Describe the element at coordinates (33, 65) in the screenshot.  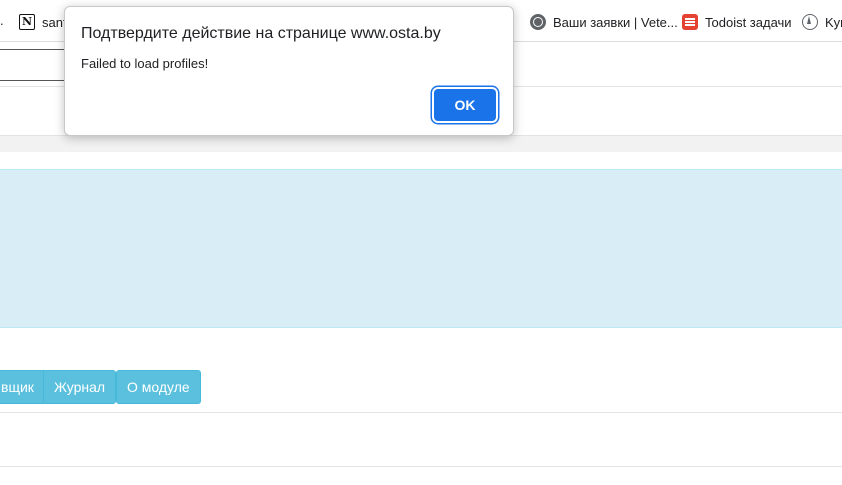
I see `page-input` at that location.